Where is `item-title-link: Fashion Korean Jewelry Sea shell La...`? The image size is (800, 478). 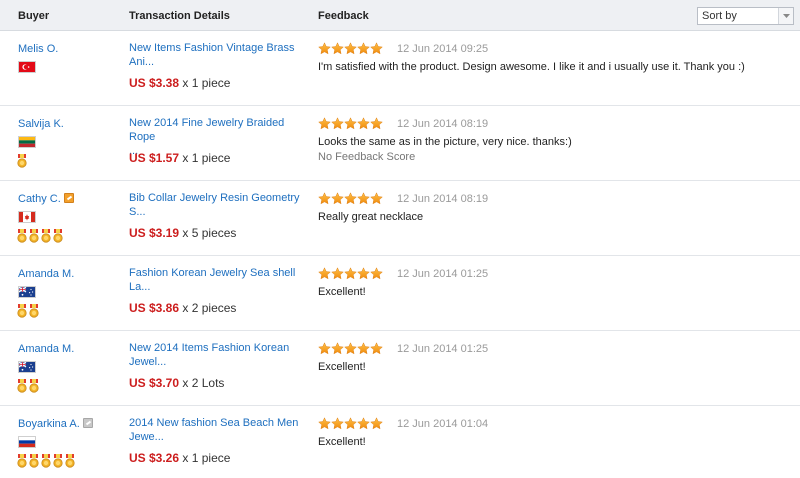
item-title-link: Fashion Korean Jewelry Sea shell La... is located at coordinates (218, 280).